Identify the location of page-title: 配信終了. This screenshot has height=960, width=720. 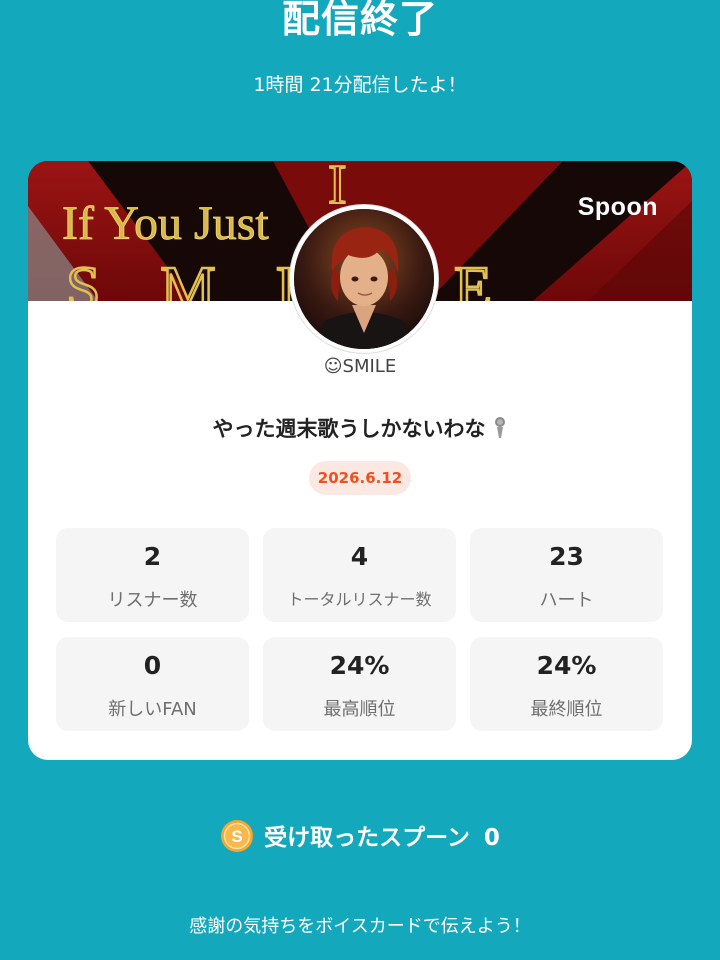
(359, 20).